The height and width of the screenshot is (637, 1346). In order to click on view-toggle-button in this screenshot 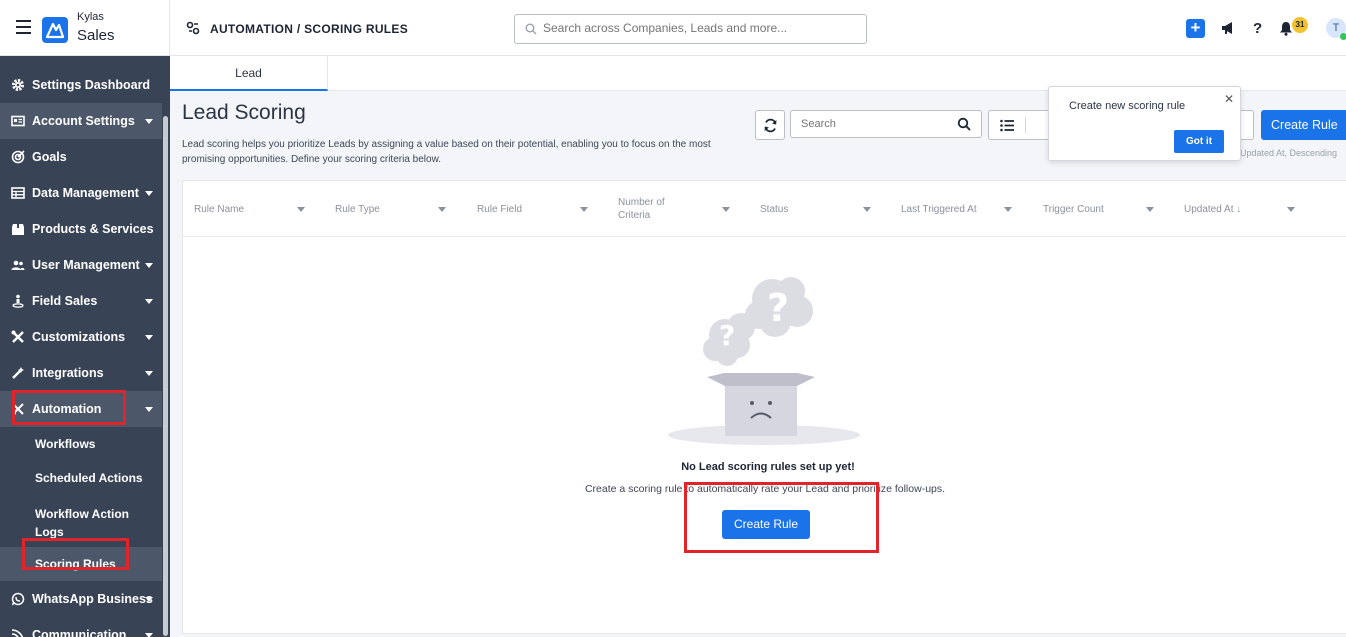, I will do `click(1019, 125)`.